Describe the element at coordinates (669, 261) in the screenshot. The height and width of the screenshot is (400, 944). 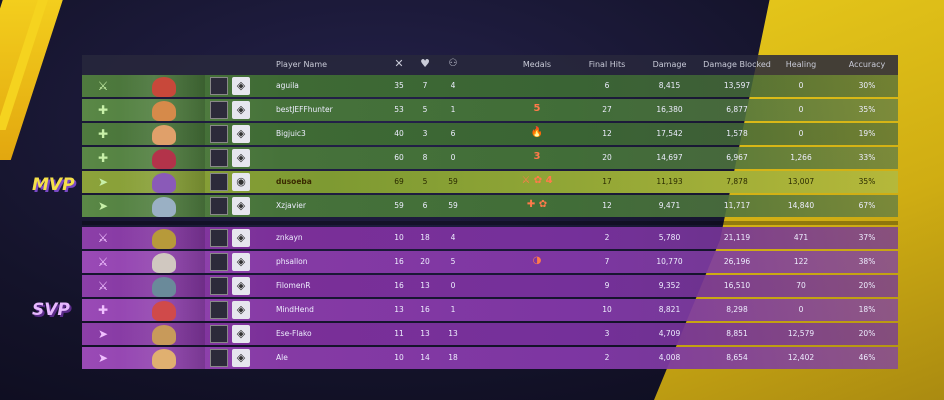
I see `damage-value: 10,770` at that location.